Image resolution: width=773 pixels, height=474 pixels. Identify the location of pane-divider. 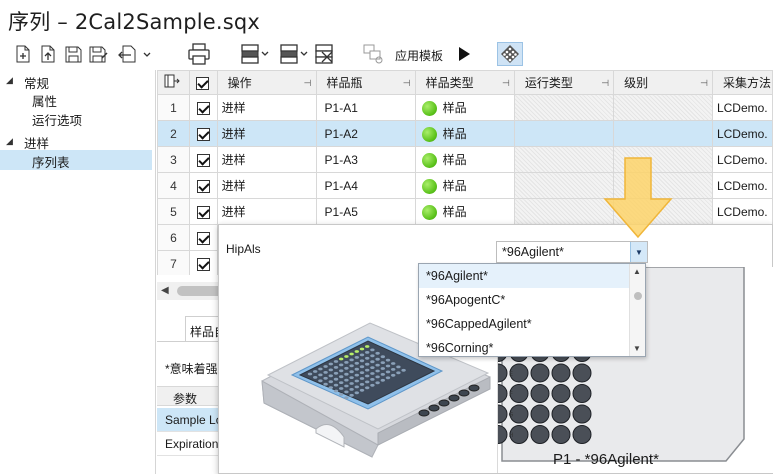
(155, 272).